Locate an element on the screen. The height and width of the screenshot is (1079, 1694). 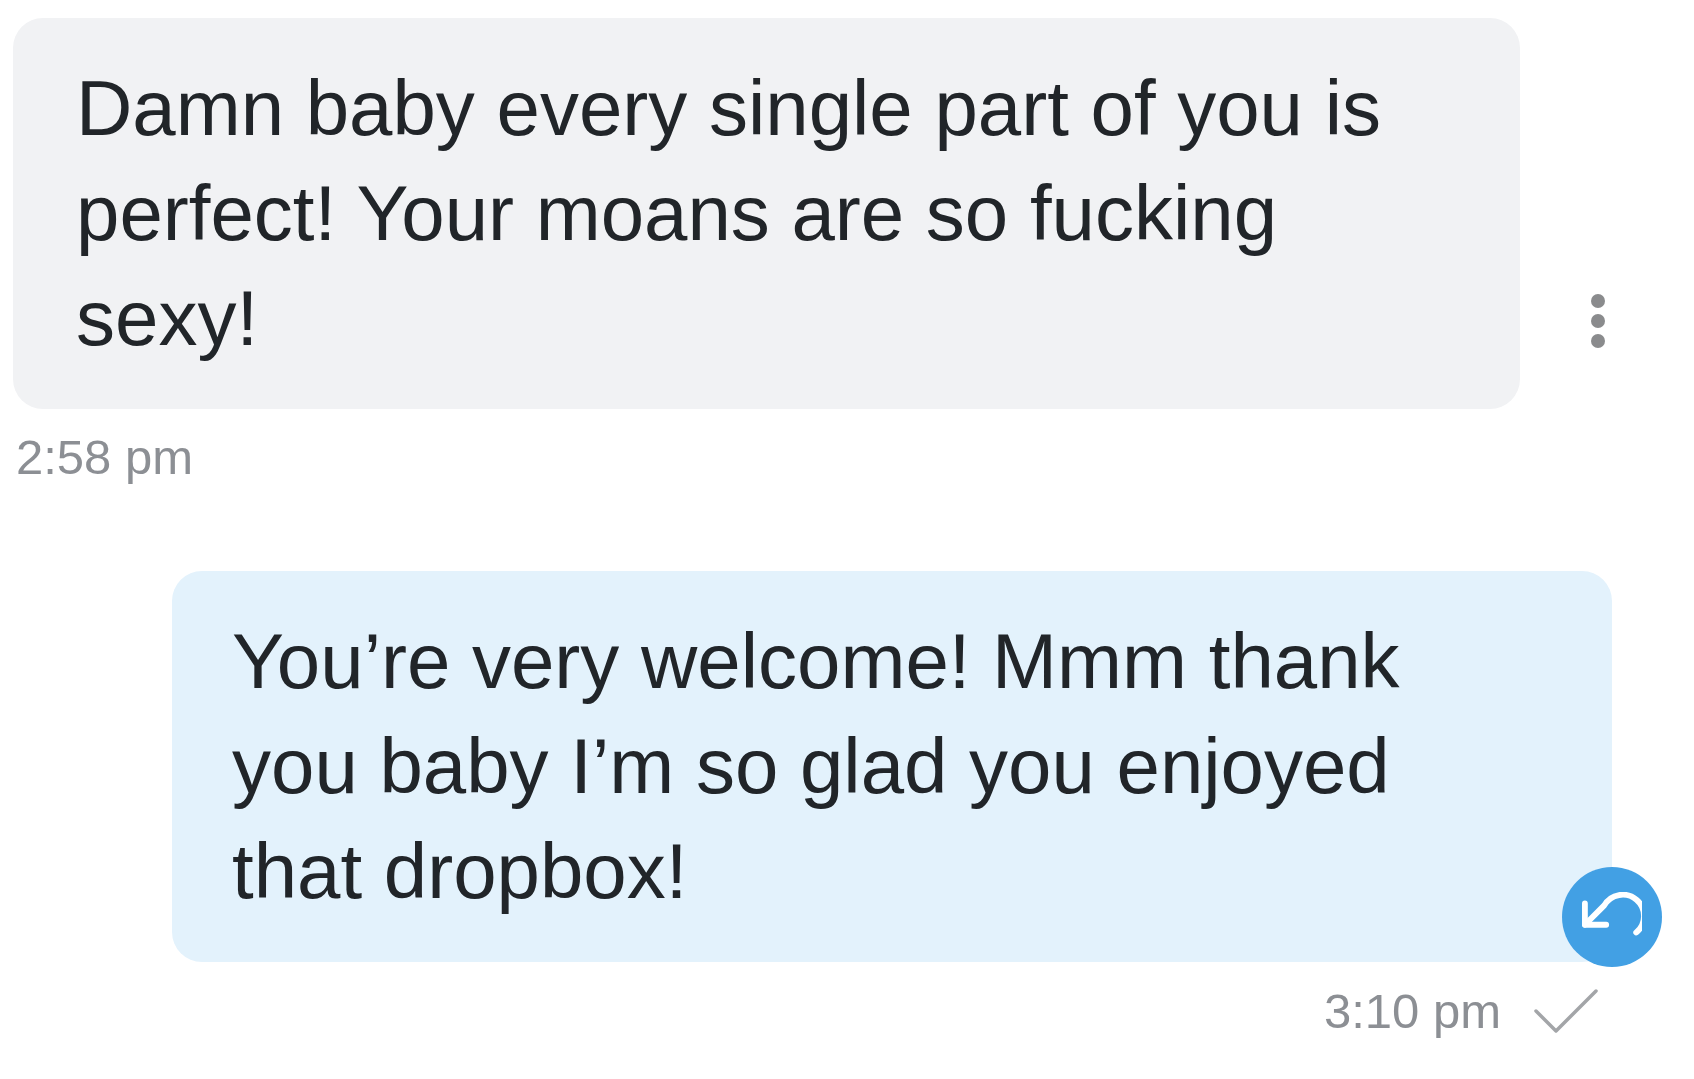
more-options-icon is located at coordinates (1598, 321).